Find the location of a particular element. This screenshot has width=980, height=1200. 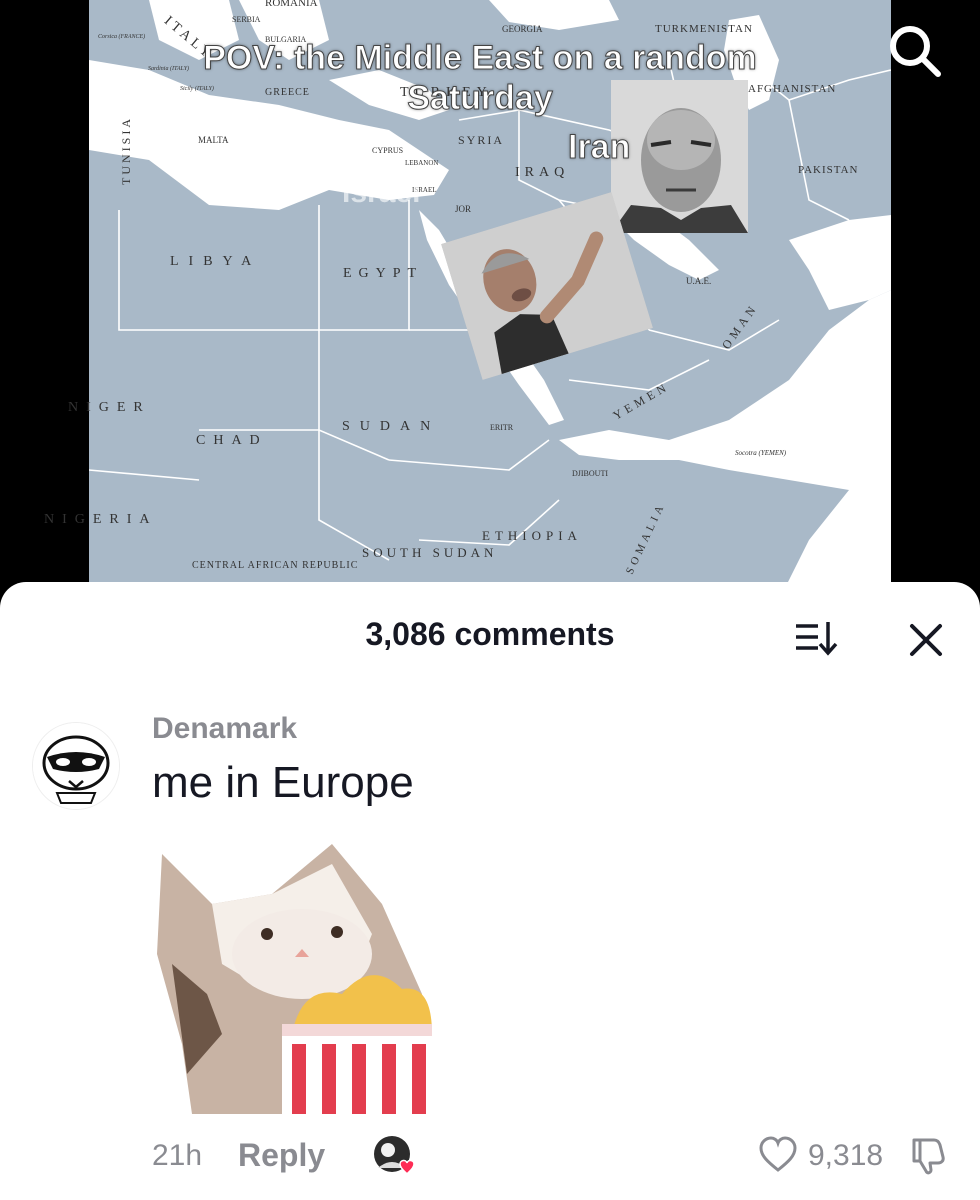

map-label-jordan: JOR is located at coordinates (463, 209).